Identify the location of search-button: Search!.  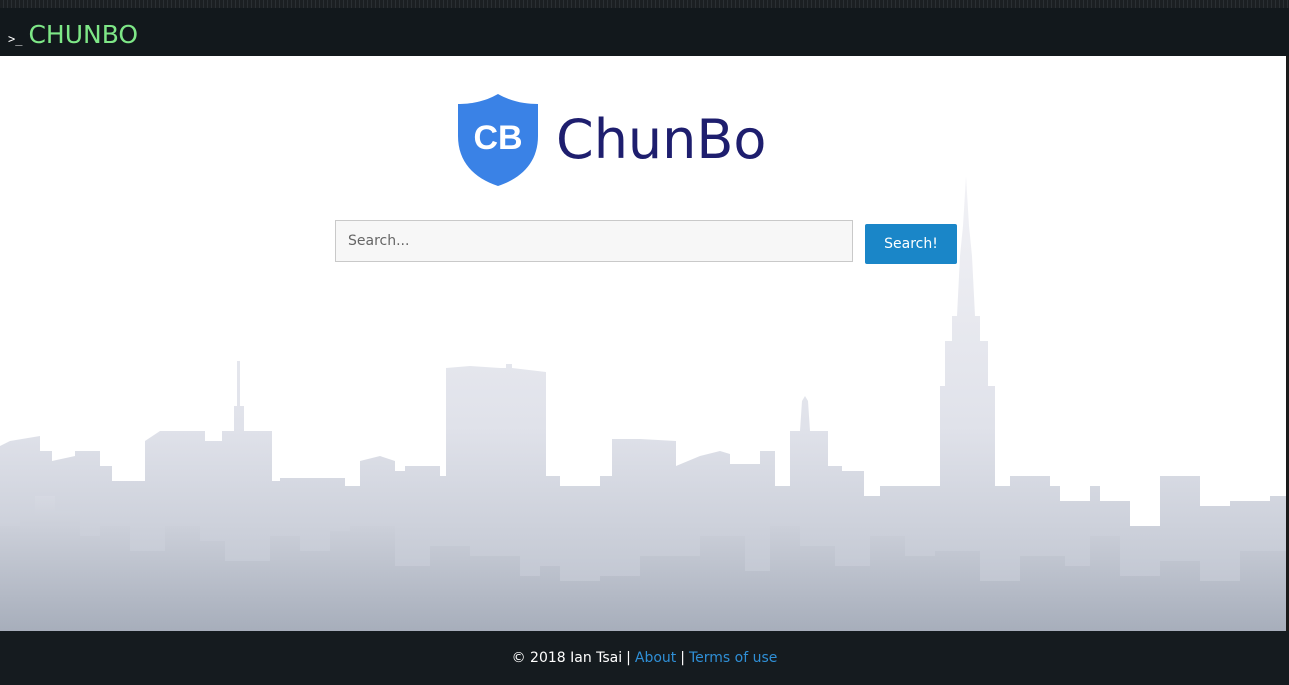
(911, 244).